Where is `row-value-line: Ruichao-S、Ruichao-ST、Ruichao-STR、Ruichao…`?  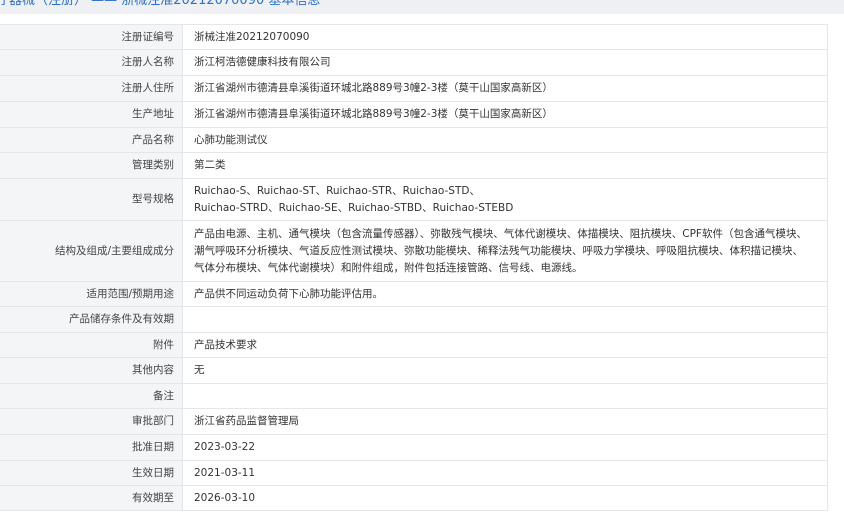
row-value-line: Ruichao-S、Ruichao-ST、Ruichao-STR、Ruichao… is located at coordinates (337, 190).